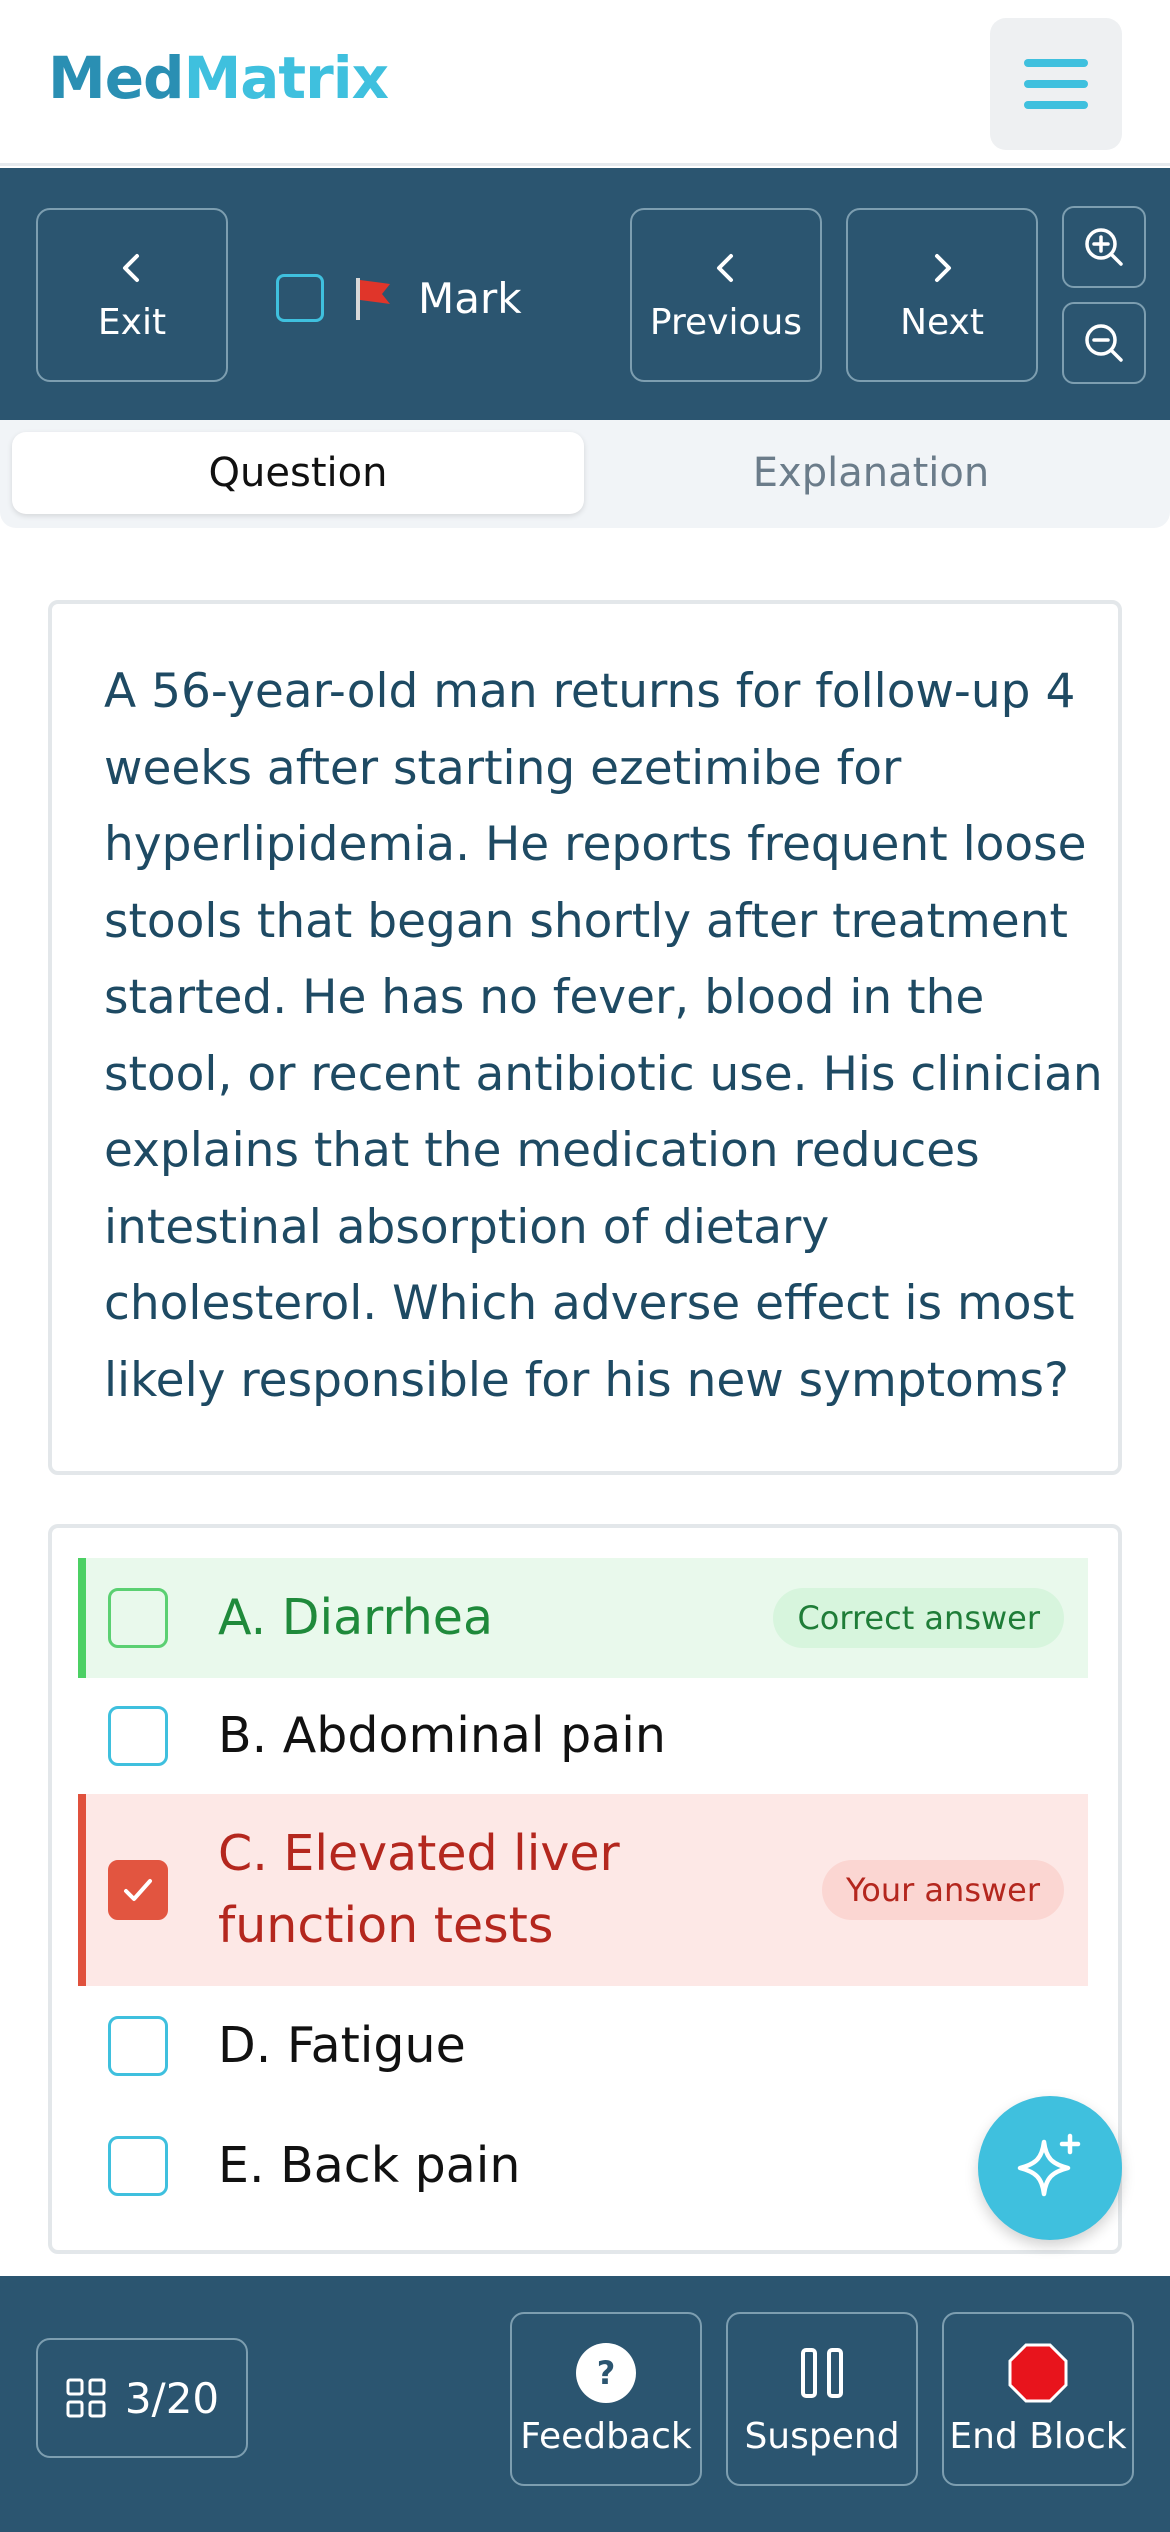  What do you see at coordinates (1056, 84) in the screenshot?
I see `hamburger-menu-icon` at bounding box center [1056, 84].